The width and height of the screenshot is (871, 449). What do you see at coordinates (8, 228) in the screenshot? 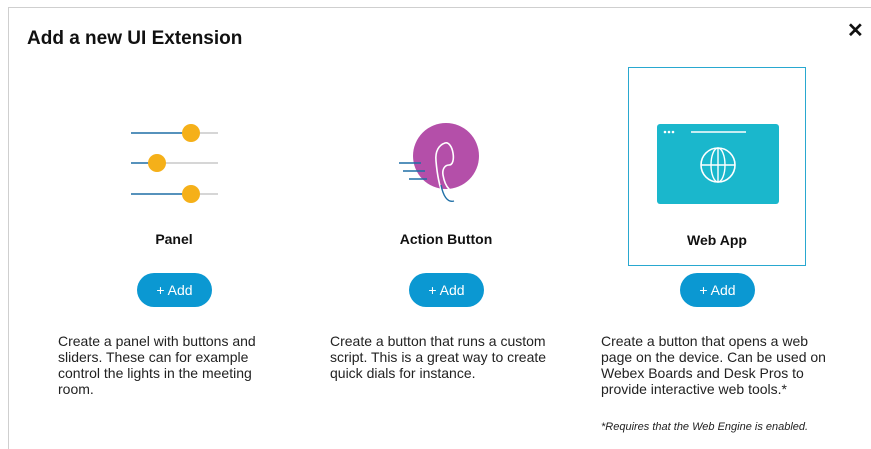
I see `dialog-border-left` at bounding box center [8, 228].